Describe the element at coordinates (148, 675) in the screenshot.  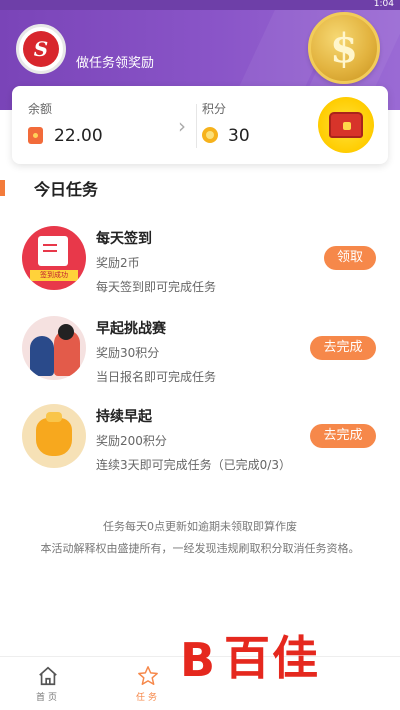
I see `star-icon` at that location.